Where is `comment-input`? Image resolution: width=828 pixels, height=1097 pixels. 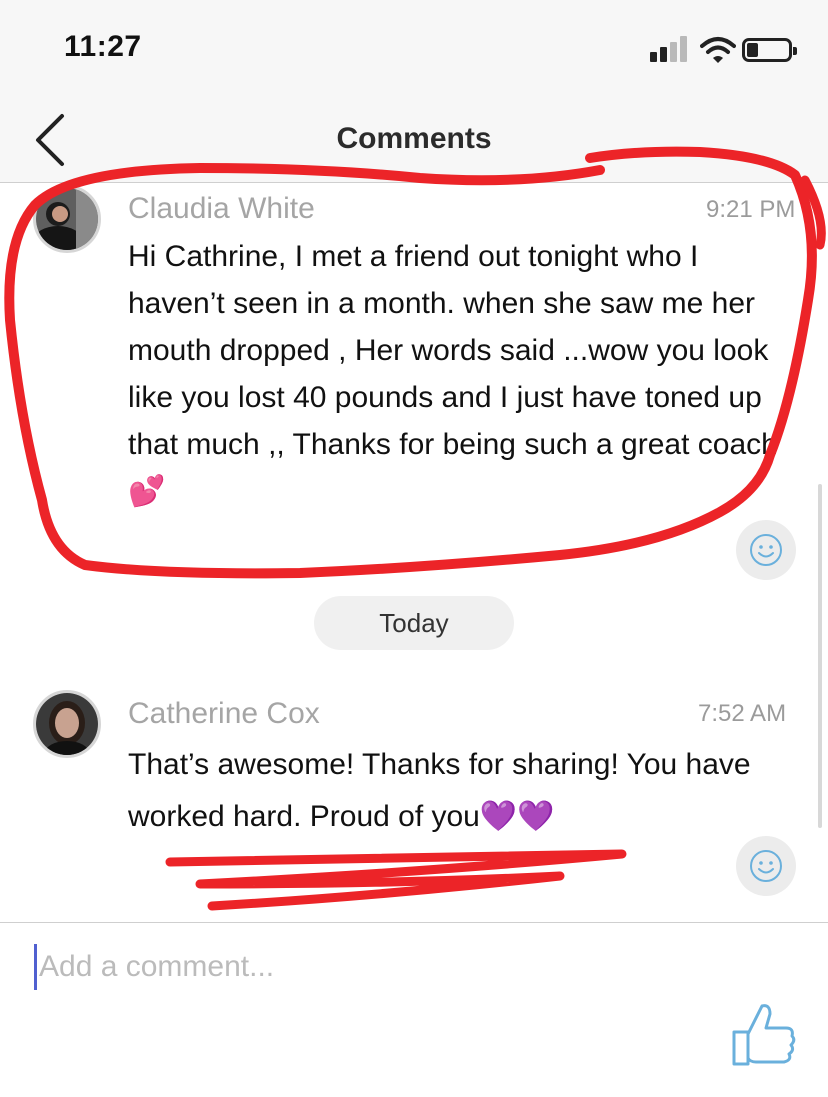 comment-input is located at coordinates (364, 967).